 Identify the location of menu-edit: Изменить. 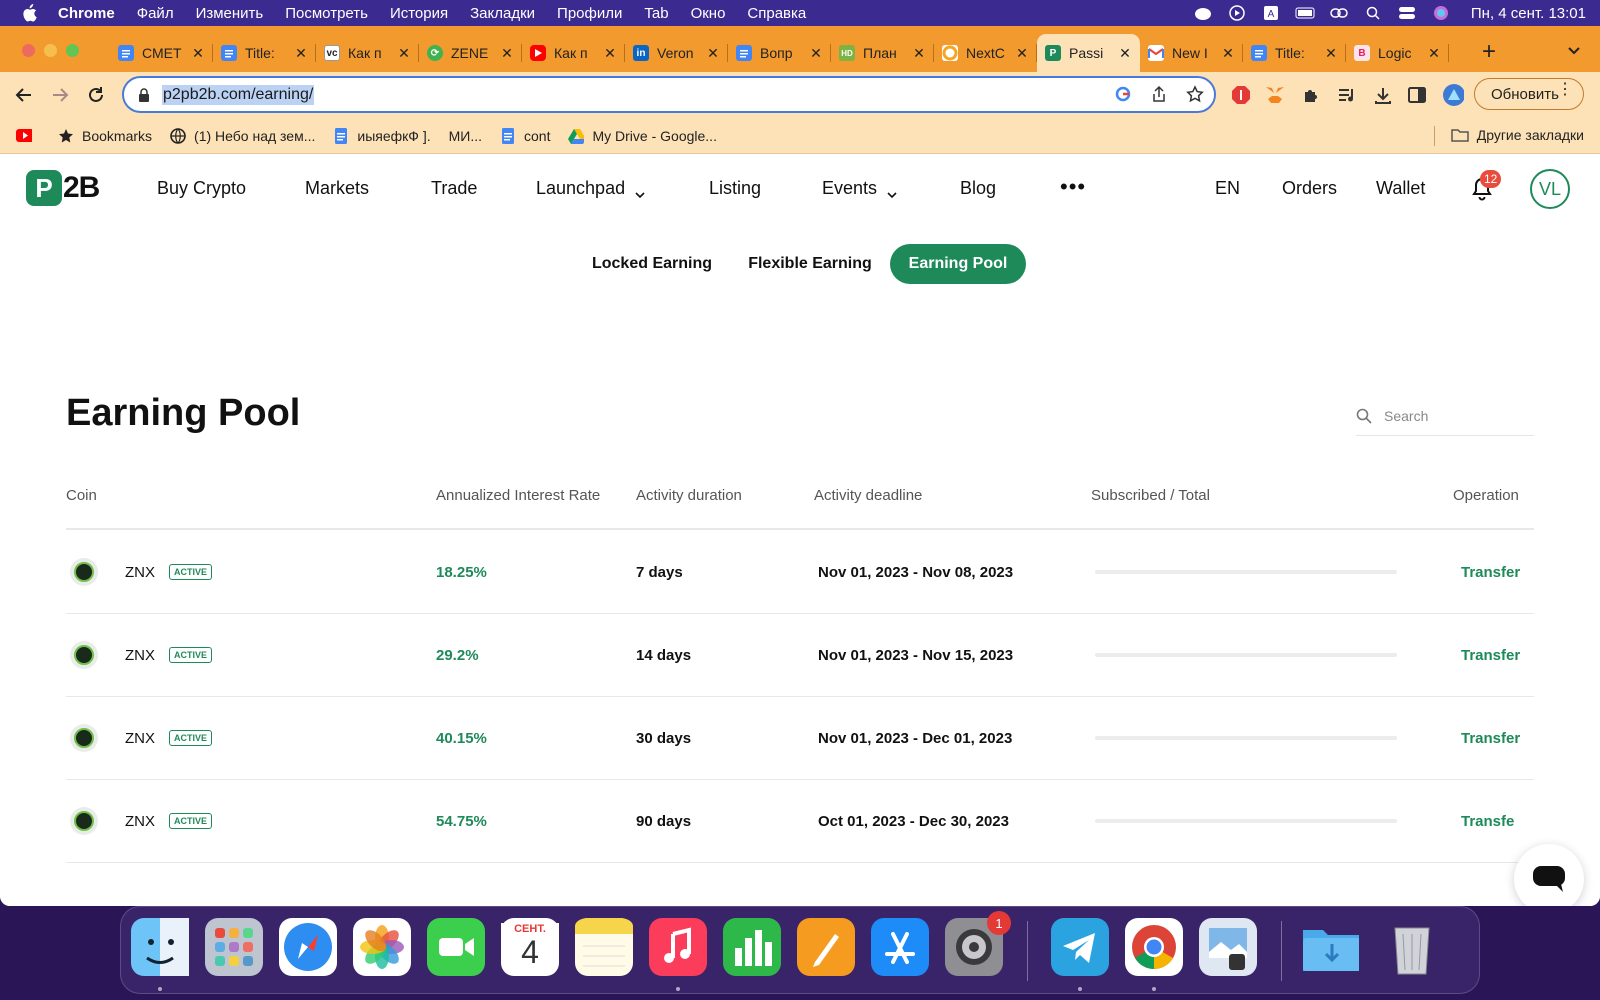
(230, 13).